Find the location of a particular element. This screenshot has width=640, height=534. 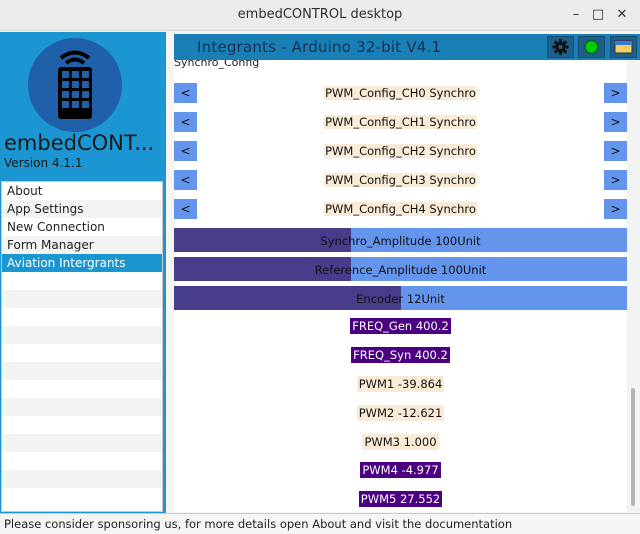

synchro-label: PWM_Config_CH4 Synchro is located at coordinates (400, 209).